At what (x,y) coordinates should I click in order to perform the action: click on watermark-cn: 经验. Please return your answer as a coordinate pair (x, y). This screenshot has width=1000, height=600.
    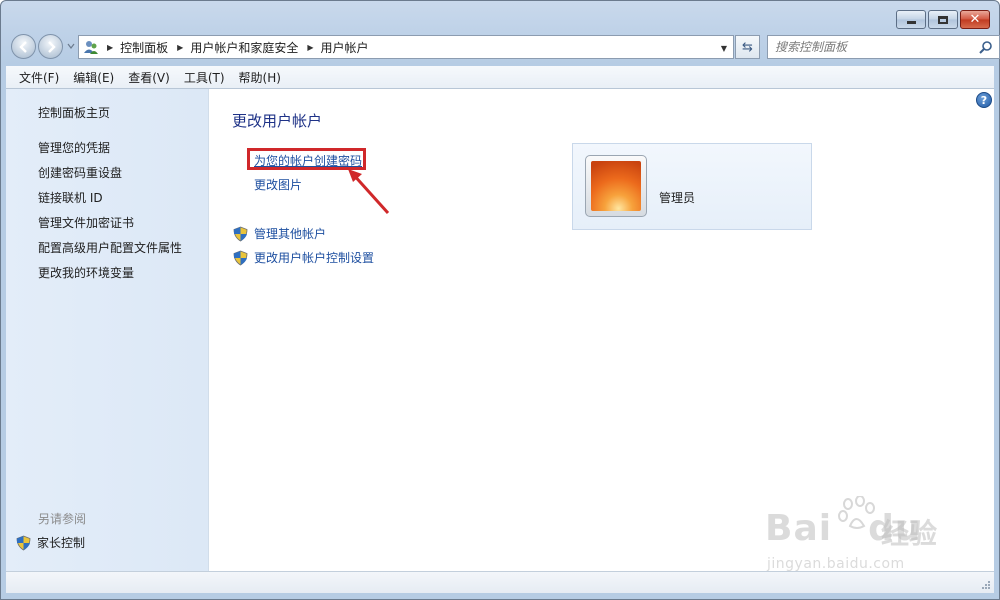
    Looking at the image, I should click on (909, 533).